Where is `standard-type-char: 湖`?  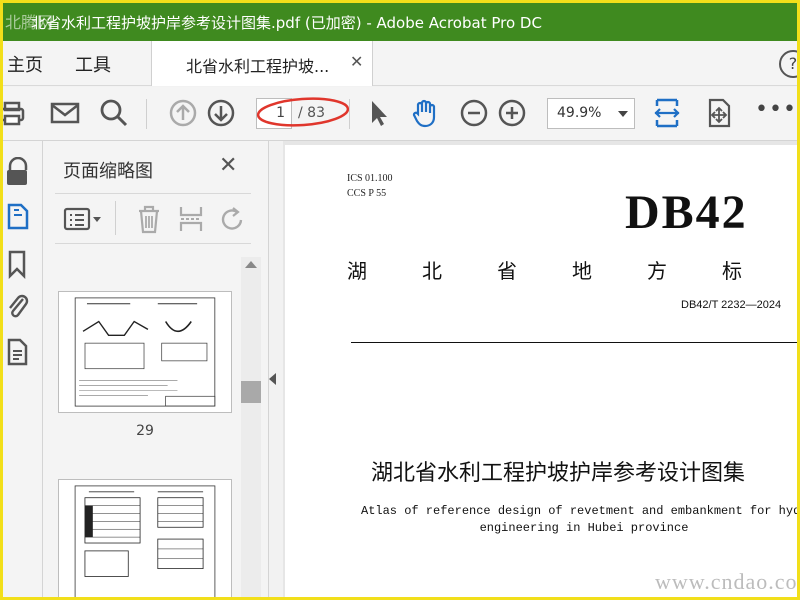 standard-type-char: 湖 is located at coordinates (357, 271).